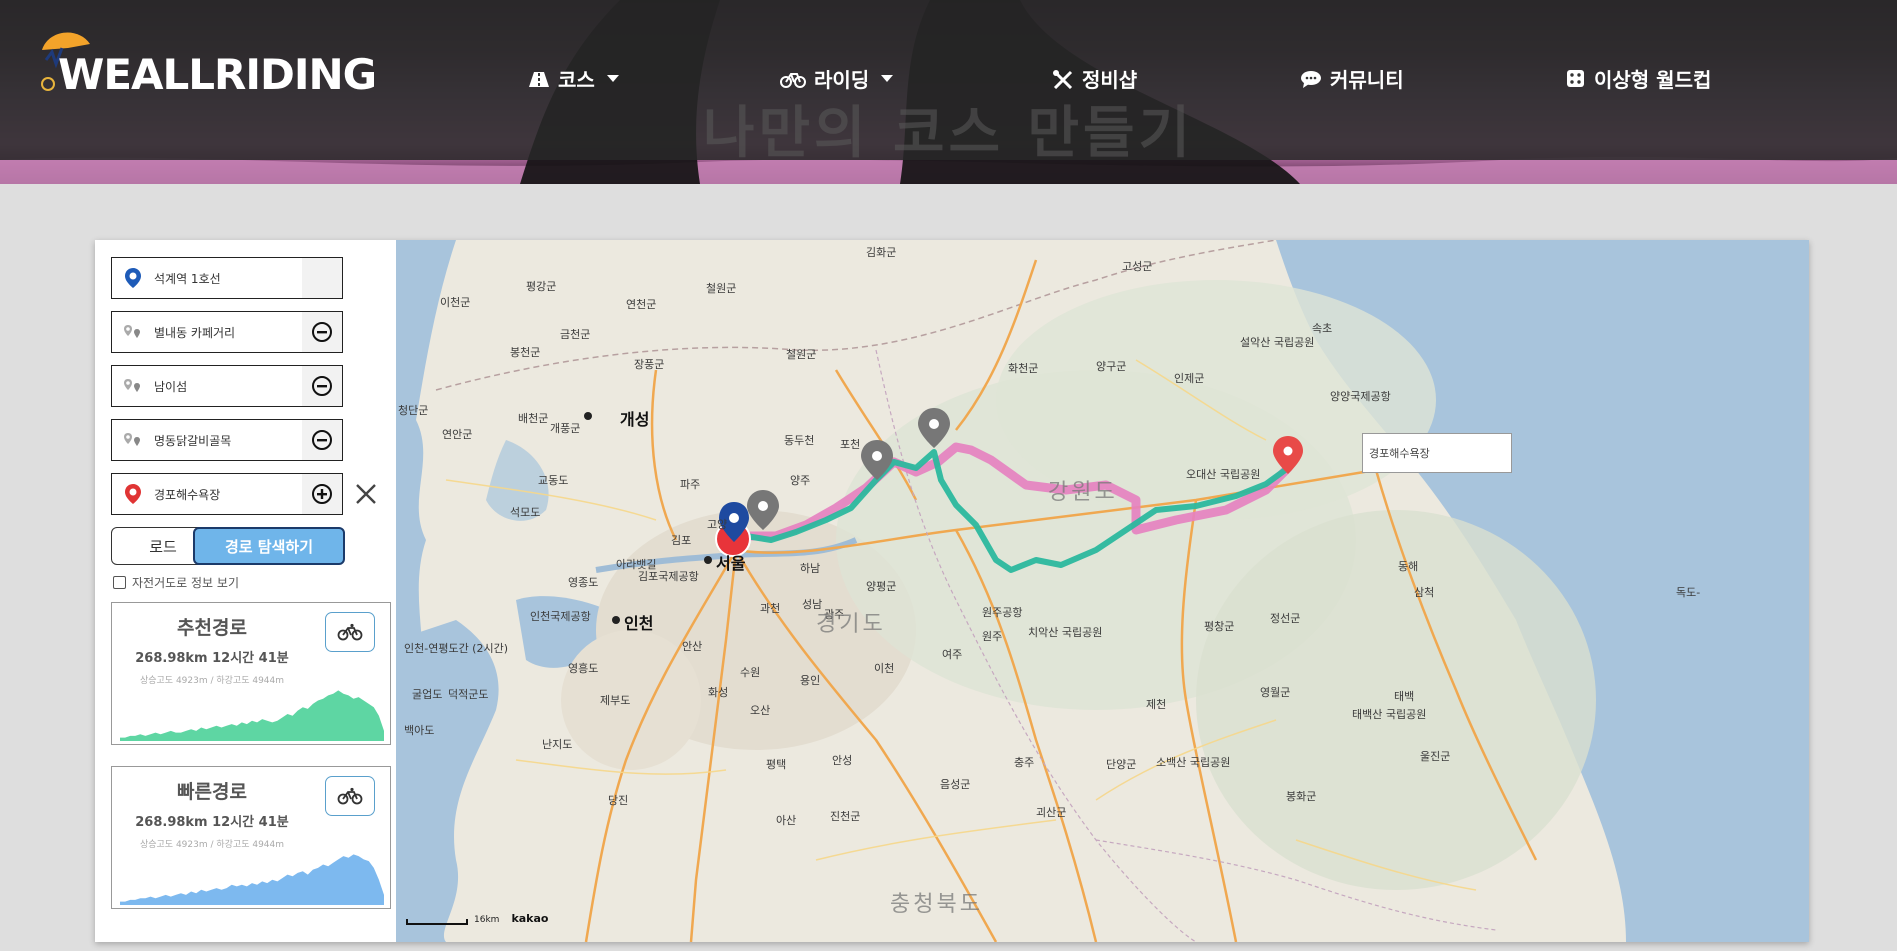 Image resolution: width=1897 pixels, height=951 pixels. Describe the element at coordinates (487, 920) in the screenshot. I see `scale-label: 16km` at that location.